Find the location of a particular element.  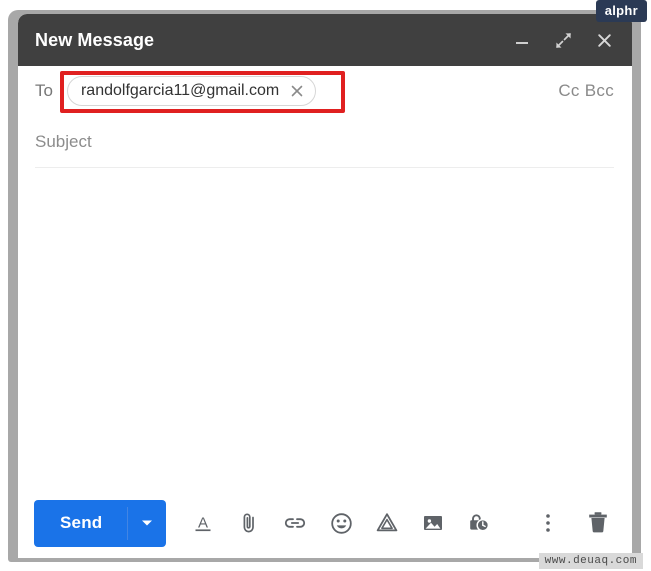

compose-tool-icons: A is located at coordinates (341, 523).